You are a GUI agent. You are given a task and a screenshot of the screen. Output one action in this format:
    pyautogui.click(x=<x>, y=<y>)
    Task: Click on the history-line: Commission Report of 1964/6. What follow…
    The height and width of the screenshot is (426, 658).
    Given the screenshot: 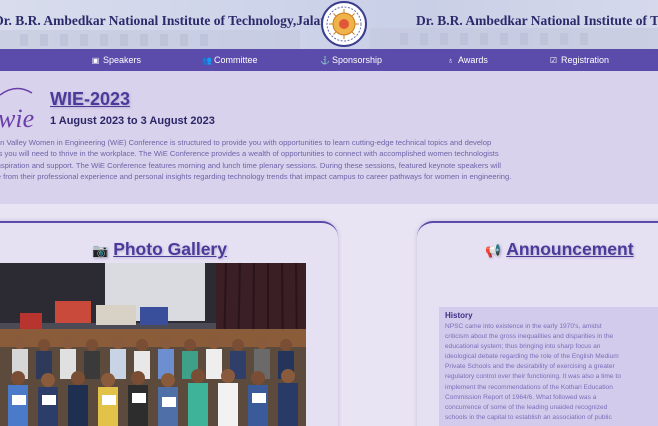 What is the action you would take?
    pyautogui.click(x=521, y=397)
    